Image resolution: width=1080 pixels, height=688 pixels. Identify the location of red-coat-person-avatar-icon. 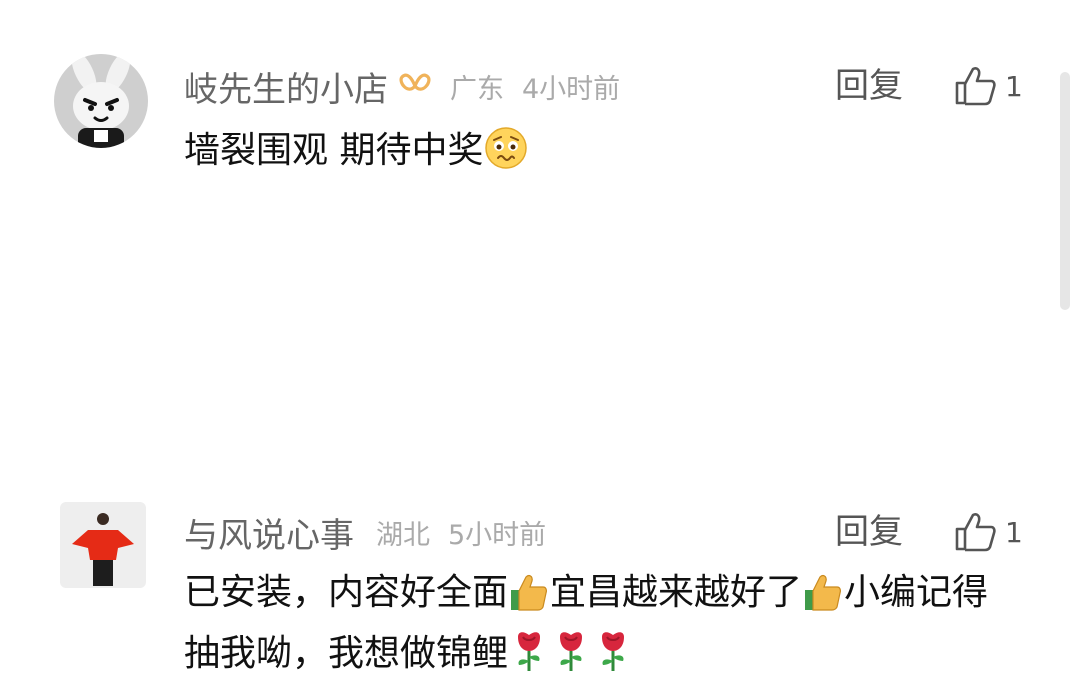
(103, 545).